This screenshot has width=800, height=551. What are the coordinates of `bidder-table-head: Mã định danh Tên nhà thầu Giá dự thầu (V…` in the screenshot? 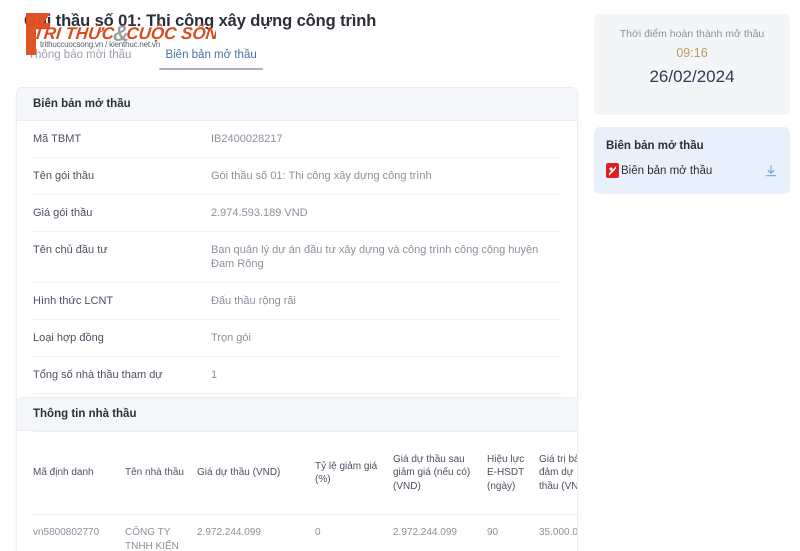 It's located at (305, 473).